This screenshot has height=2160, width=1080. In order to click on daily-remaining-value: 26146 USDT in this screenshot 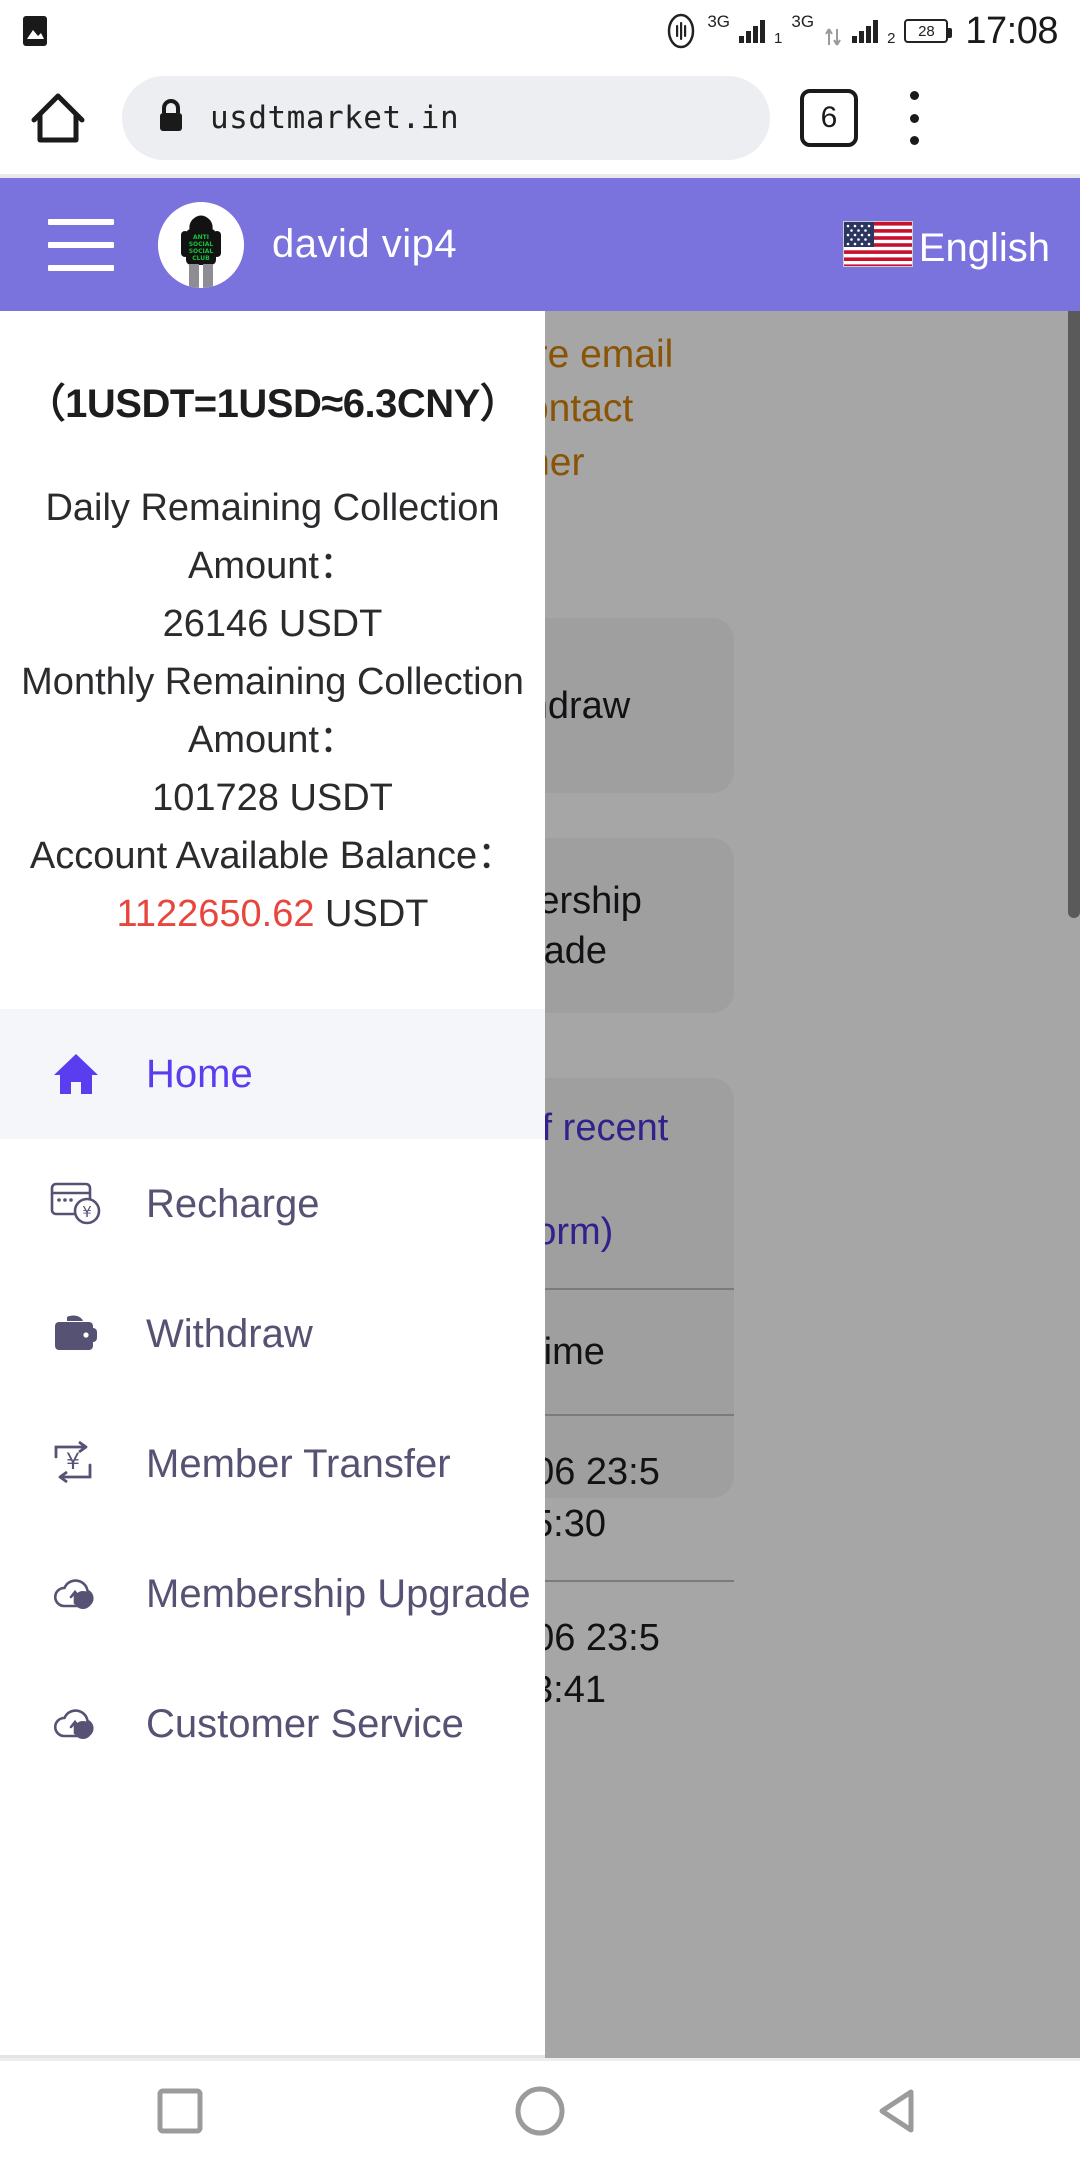, I will do `click(272, 624)`.